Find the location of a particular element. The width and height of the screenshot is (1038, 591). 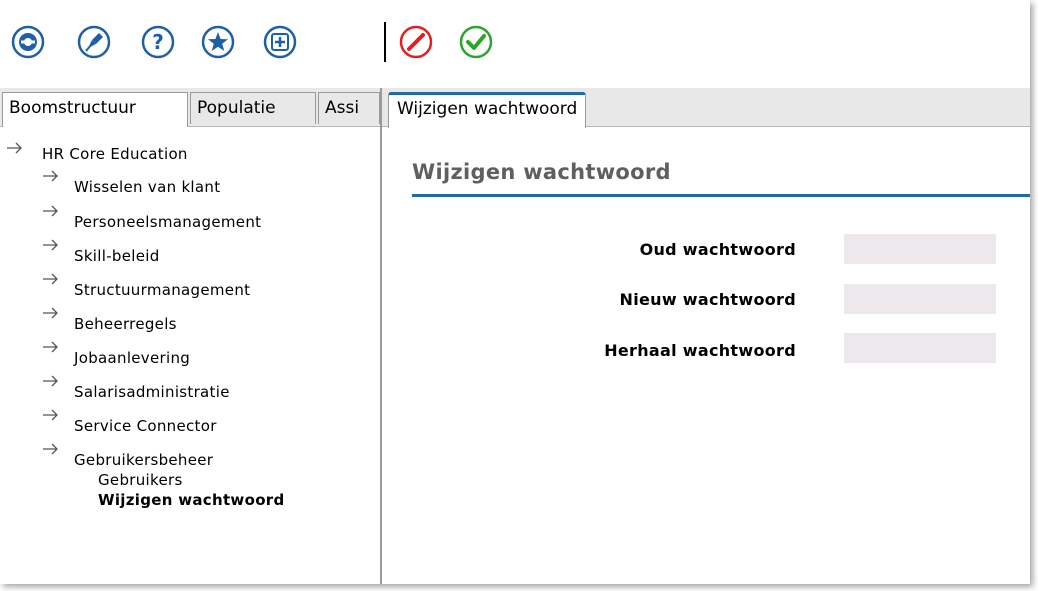

tree-item-service-connector: Service Connector is located at coordinates (145, 426).